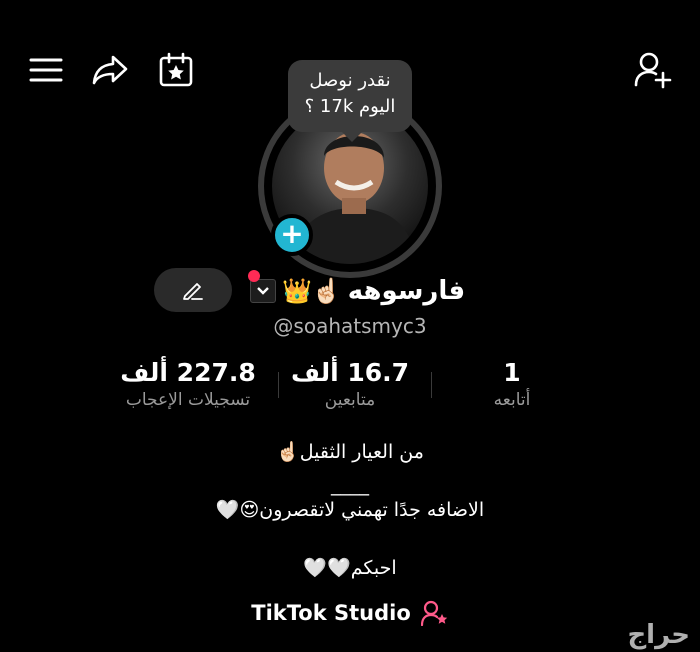 The height and width of the screenshot is (652, 700). Describe the element at coordinates (350, 326) in the screenshot. I see `username: @soahatsmyc3` at that location.